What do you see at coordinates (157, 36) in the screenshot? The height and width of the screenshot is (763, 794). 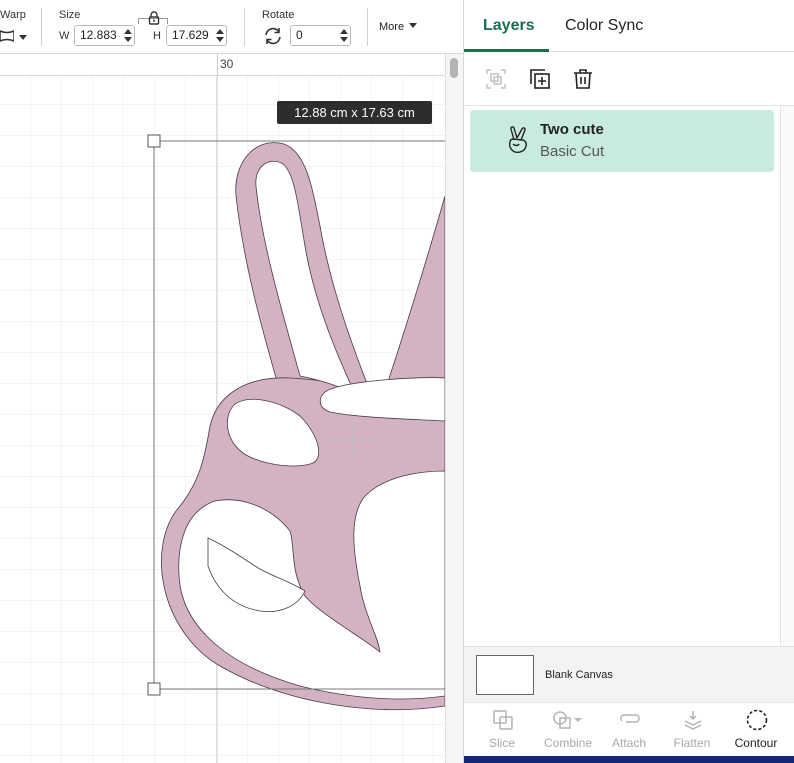 I see `height-label: H` at bounding box center [157, 36].